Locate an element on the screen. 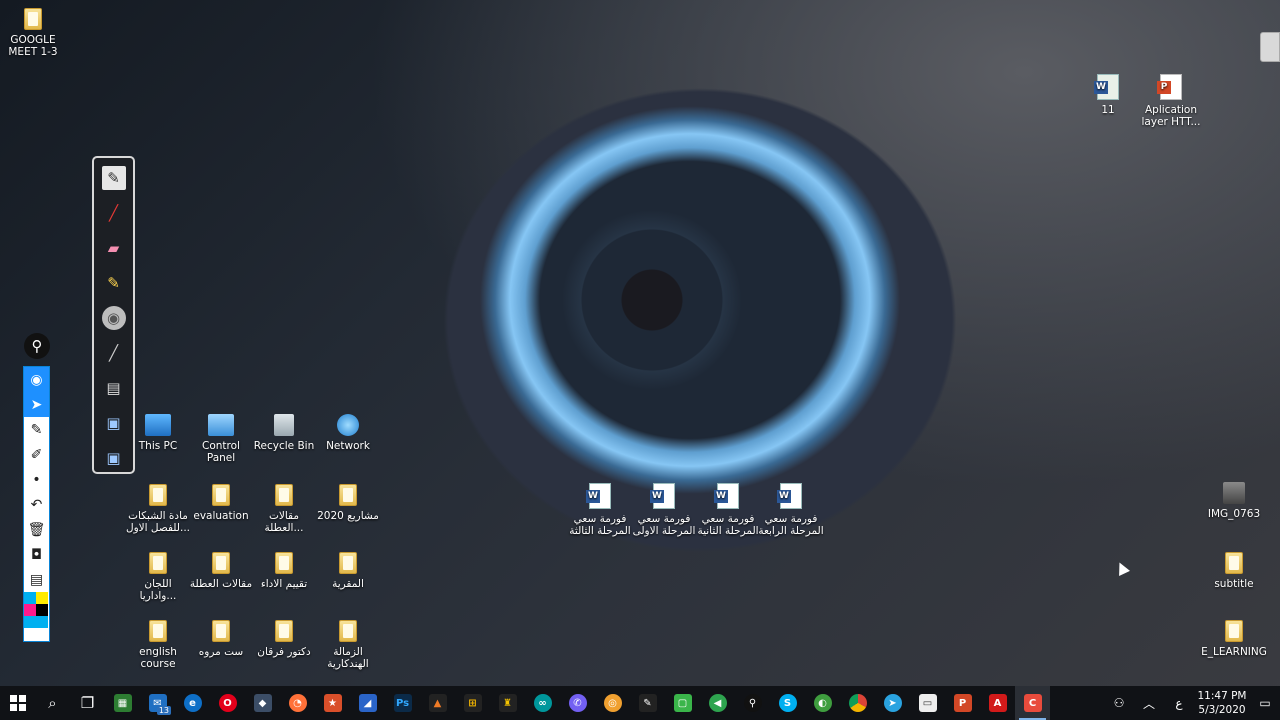 This screenshot has height=720, width=1280. pin-icon: ⚲ is located at coordinates (37, 346).